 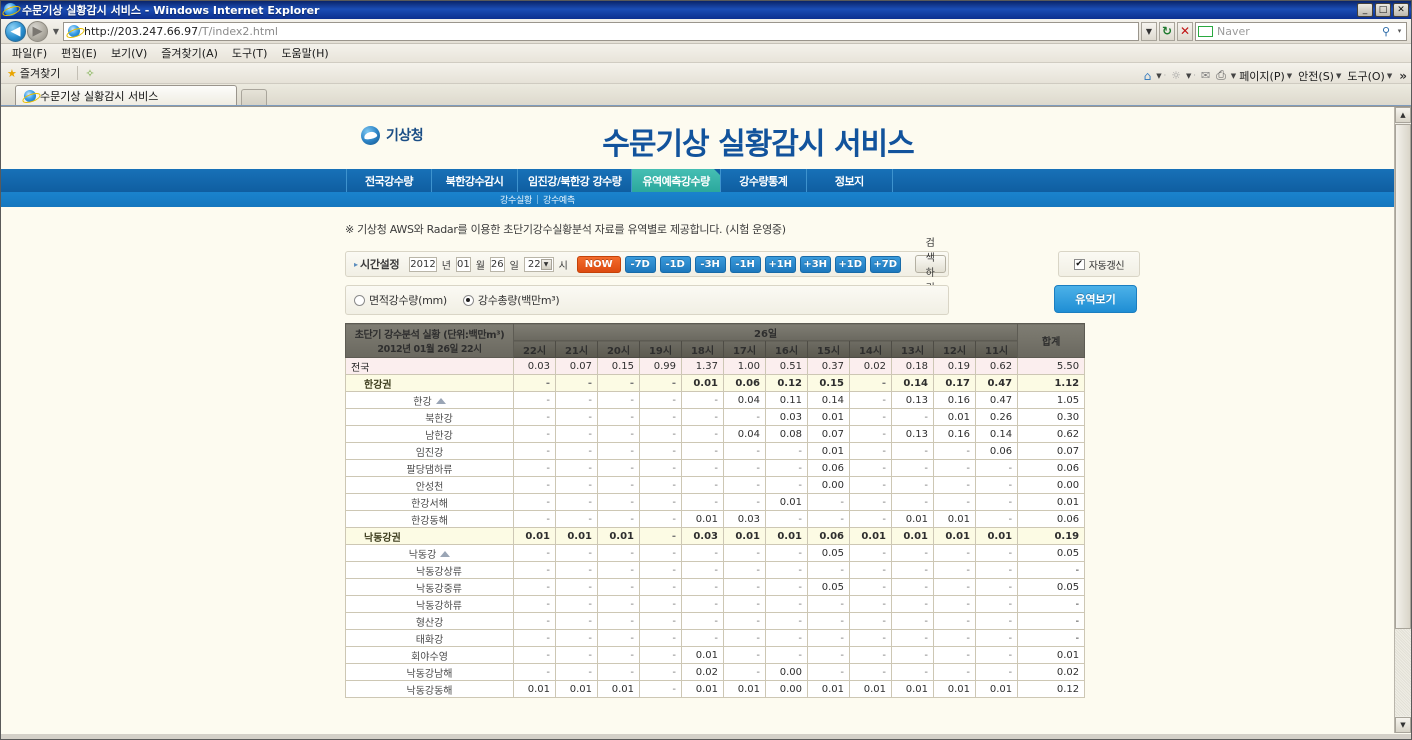 What do you see at coordinates (468, 300) in the screenshot?
I see `radio-dot-total-volume` at bounding box center [468, 300].